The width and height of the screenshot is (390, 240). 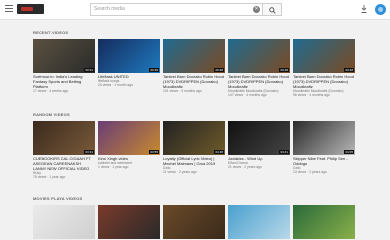 What do you see at coordinates (154, 152) in the screenshot?
I see `duration-badge: 03:55` at bounding box center [154, 152].